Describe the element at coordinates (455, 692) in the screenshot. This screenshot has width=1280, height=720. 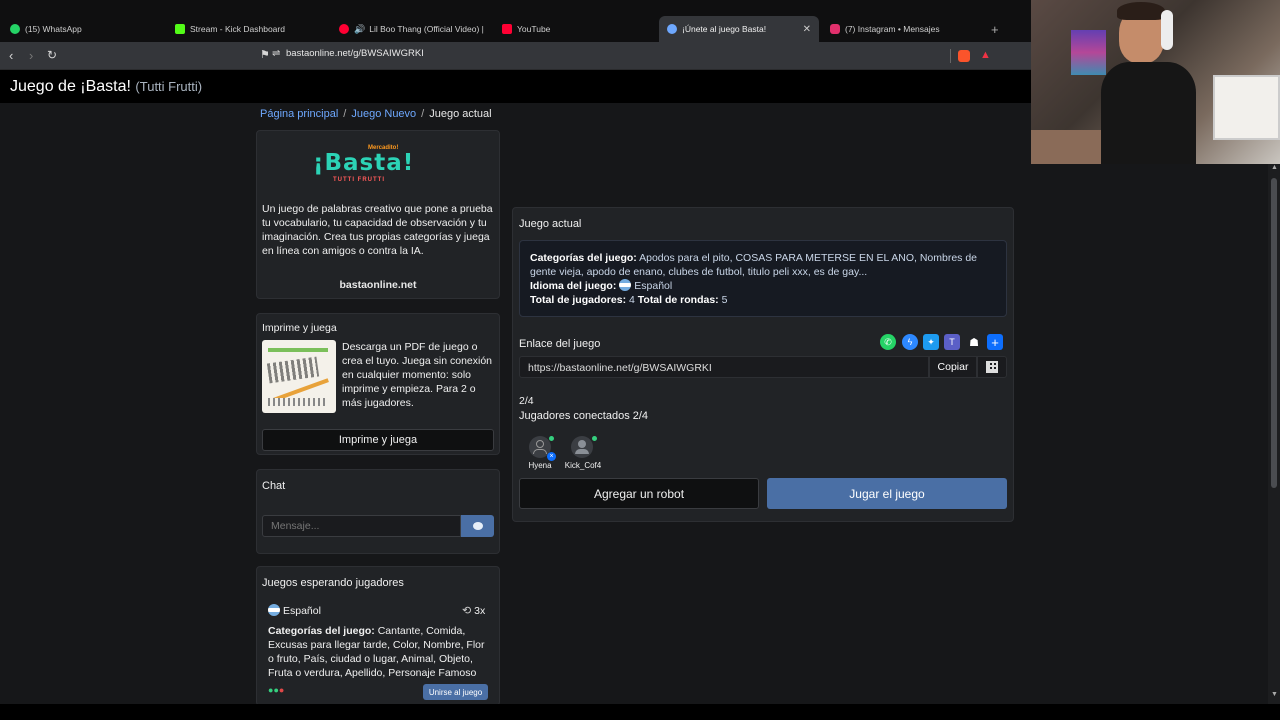
I see `join-game-button: Unirse al juego` at that location.